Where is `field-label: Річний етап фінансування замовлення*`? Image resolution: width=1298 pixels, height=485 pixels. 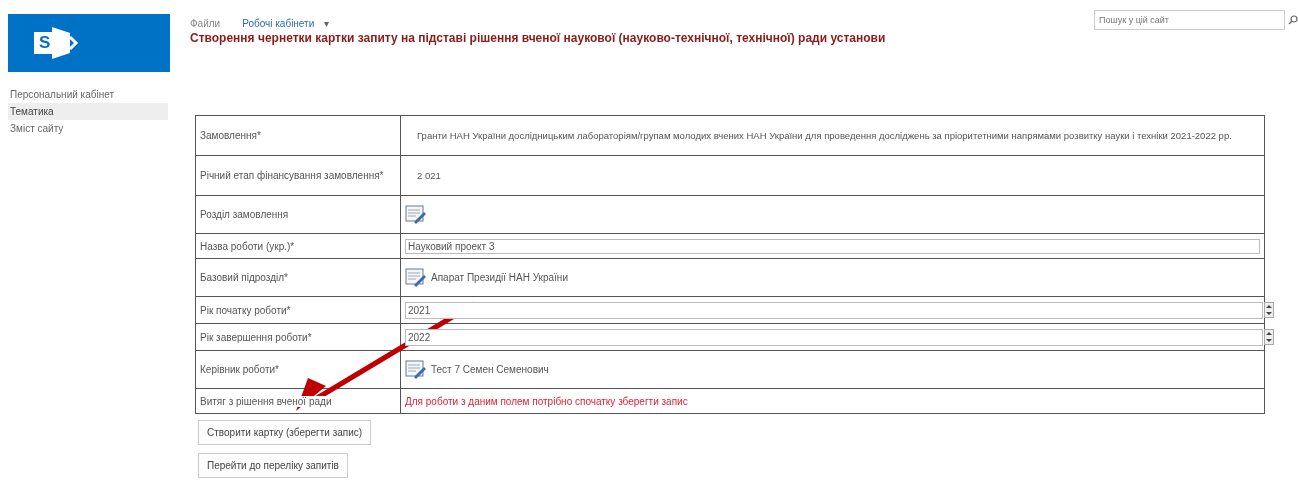 field-label: Річний етап фінансування замовлення* is located at coordinates (292, 175).